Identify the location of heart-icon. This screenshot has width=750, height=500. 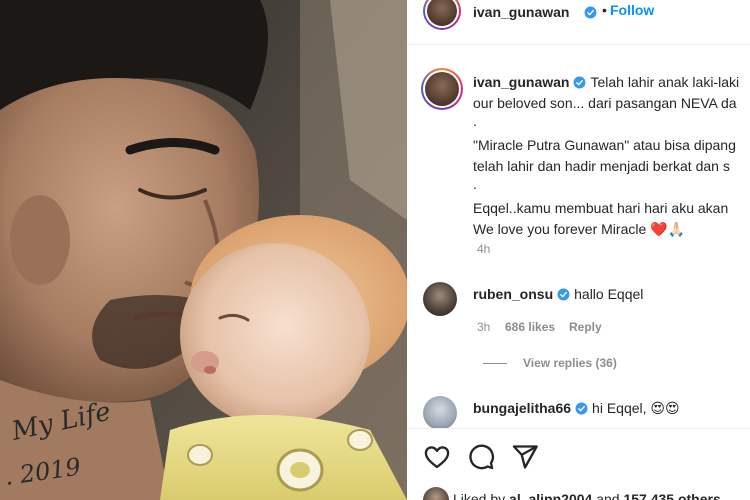
(437, 457).